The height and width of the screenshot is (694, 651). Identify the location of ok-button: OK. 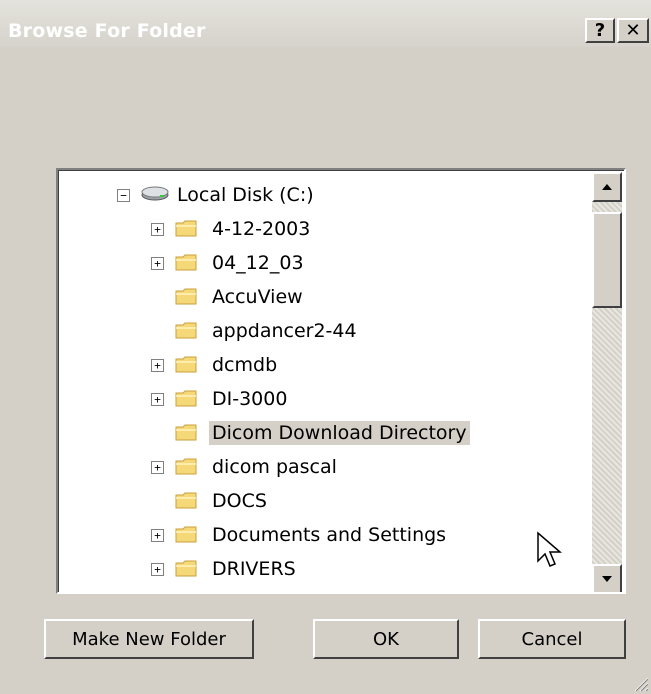
(386, 639).